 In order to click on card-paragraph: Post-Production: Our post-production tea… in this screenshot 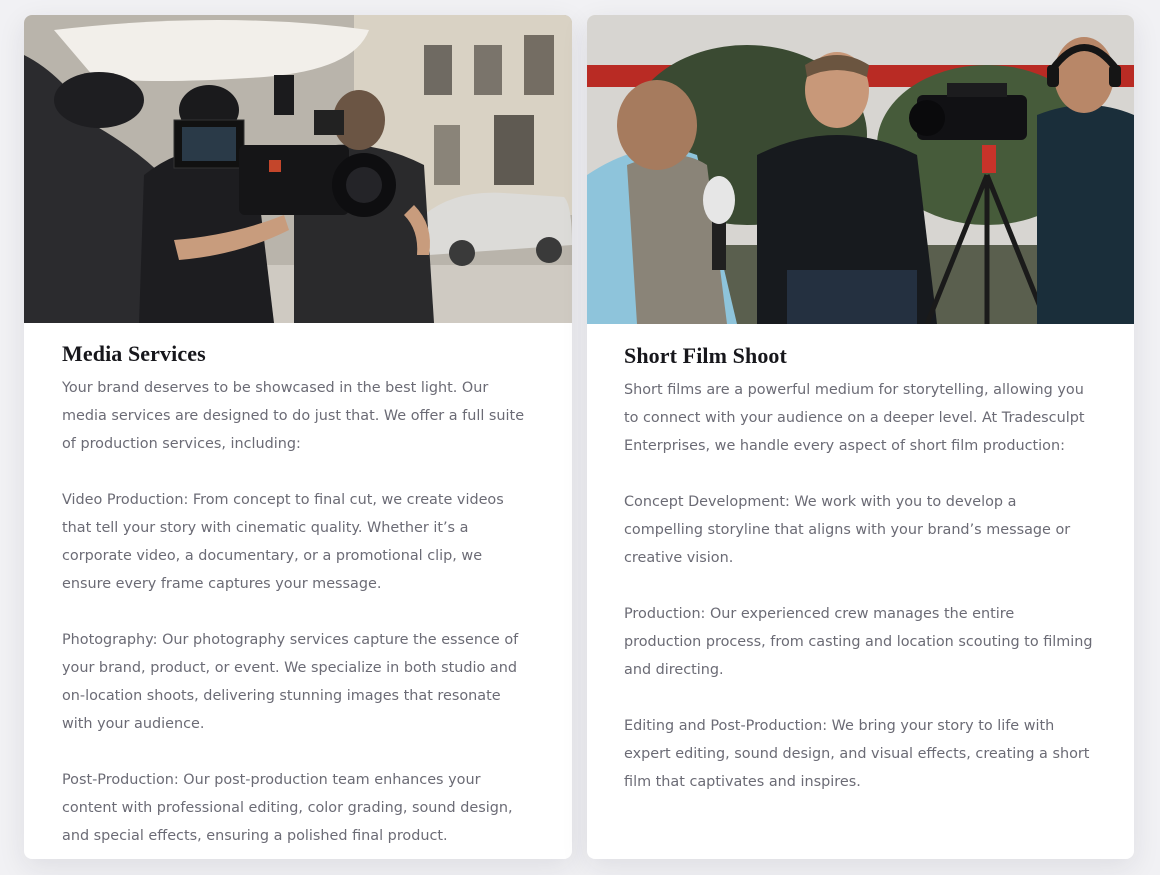, I will do `click(287, 808)`.